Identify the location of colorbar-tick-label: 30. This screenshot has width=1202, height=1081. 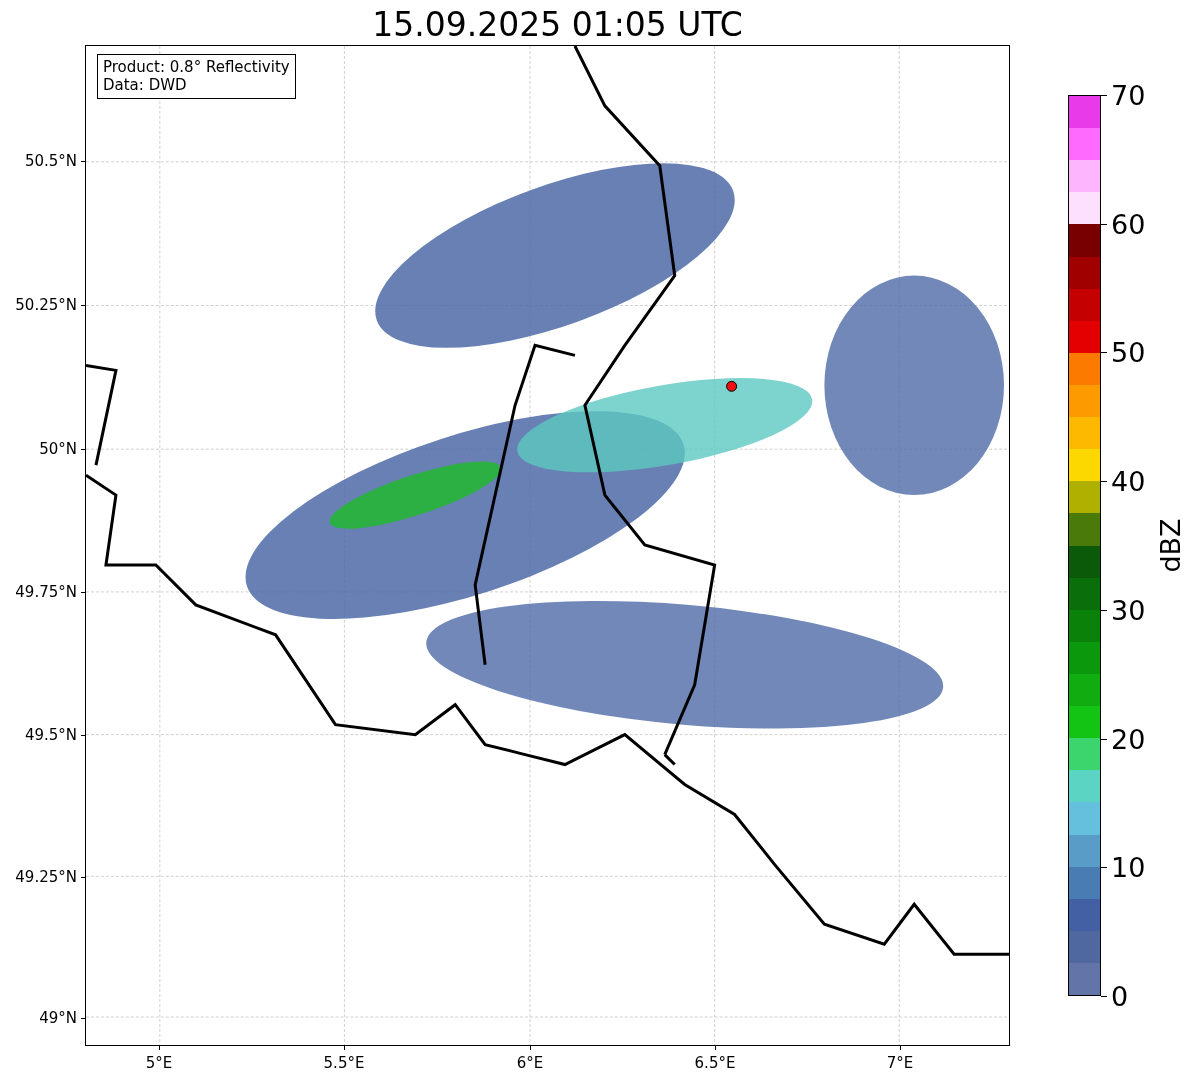
(1128, 610).